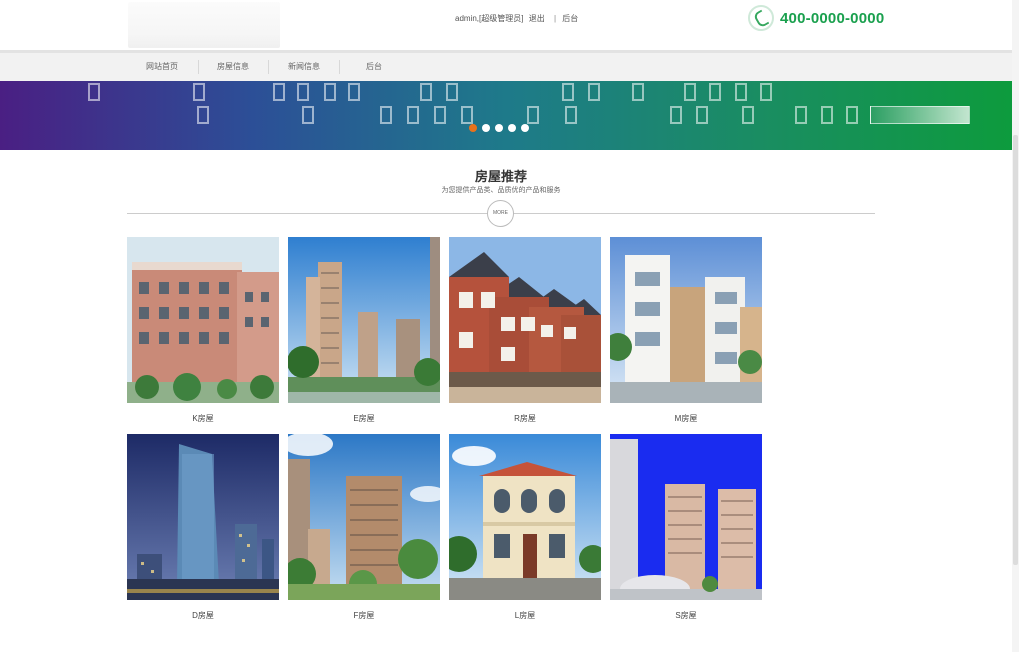  What do you see at coordinates (204, 25) in the screenshot?
I see `site-logo` at bounding box center [204, 25].